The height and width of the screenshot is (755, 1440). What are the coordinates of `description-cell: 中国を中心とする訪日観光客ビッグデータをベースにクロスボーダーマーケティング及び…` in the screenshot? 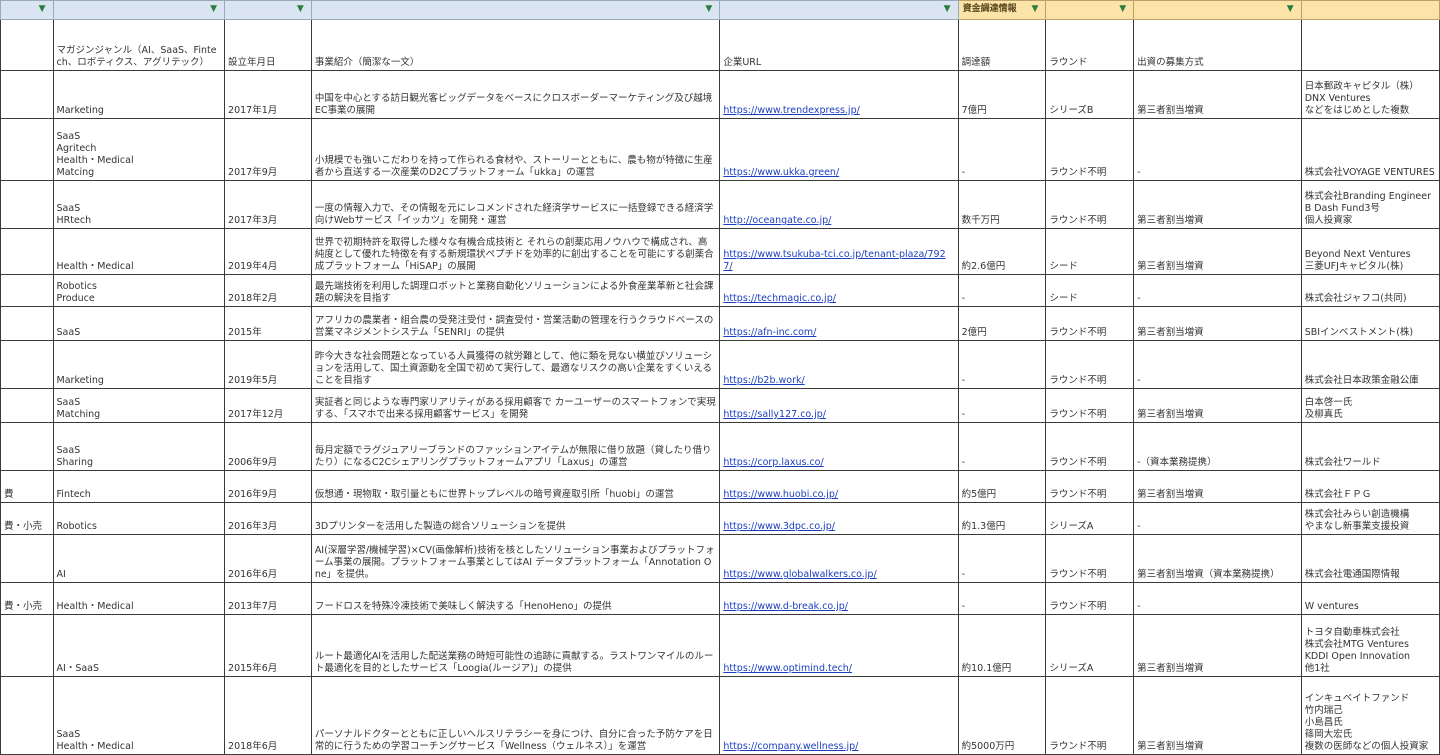 It's located at (515, 94).